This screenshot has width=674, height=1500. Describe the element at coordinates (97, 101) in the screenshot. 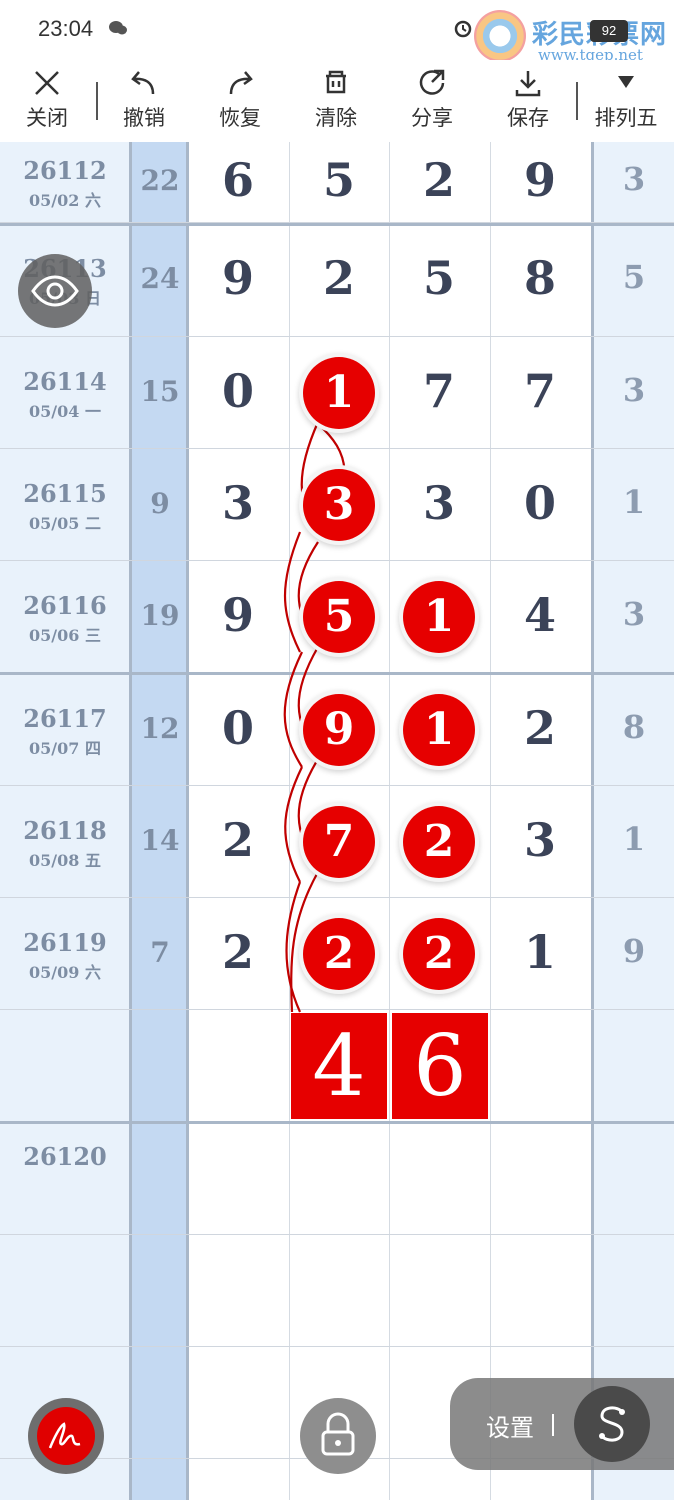

I see `toolbar-divider` at that location.